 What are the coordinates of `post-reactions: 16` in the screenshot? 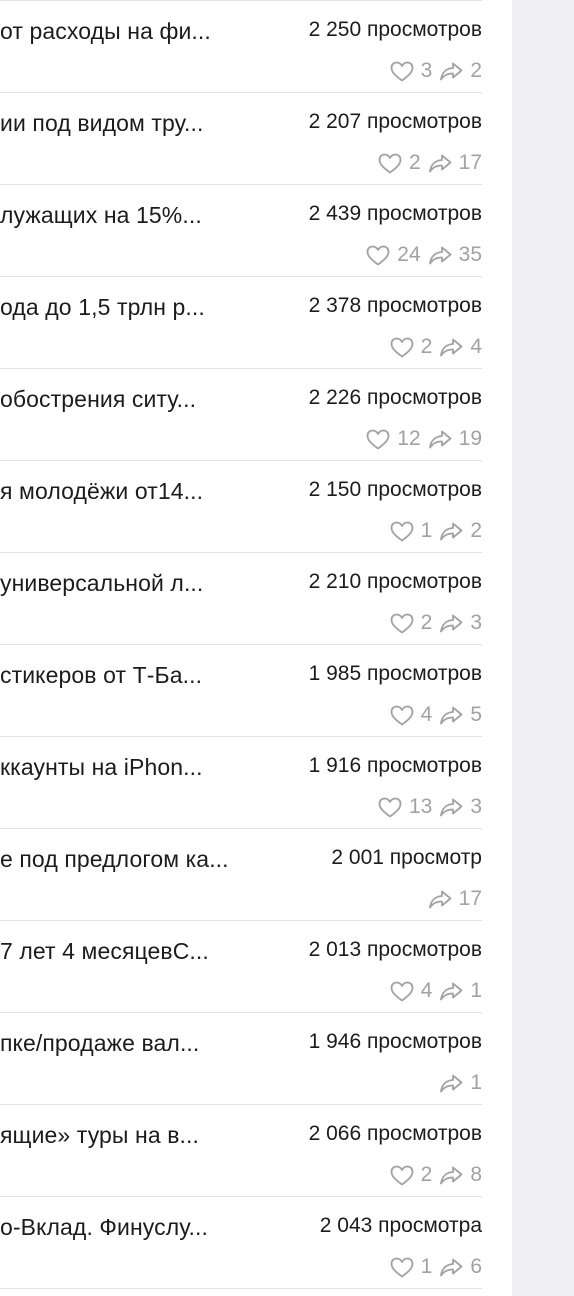 It's located at (435, 1267).